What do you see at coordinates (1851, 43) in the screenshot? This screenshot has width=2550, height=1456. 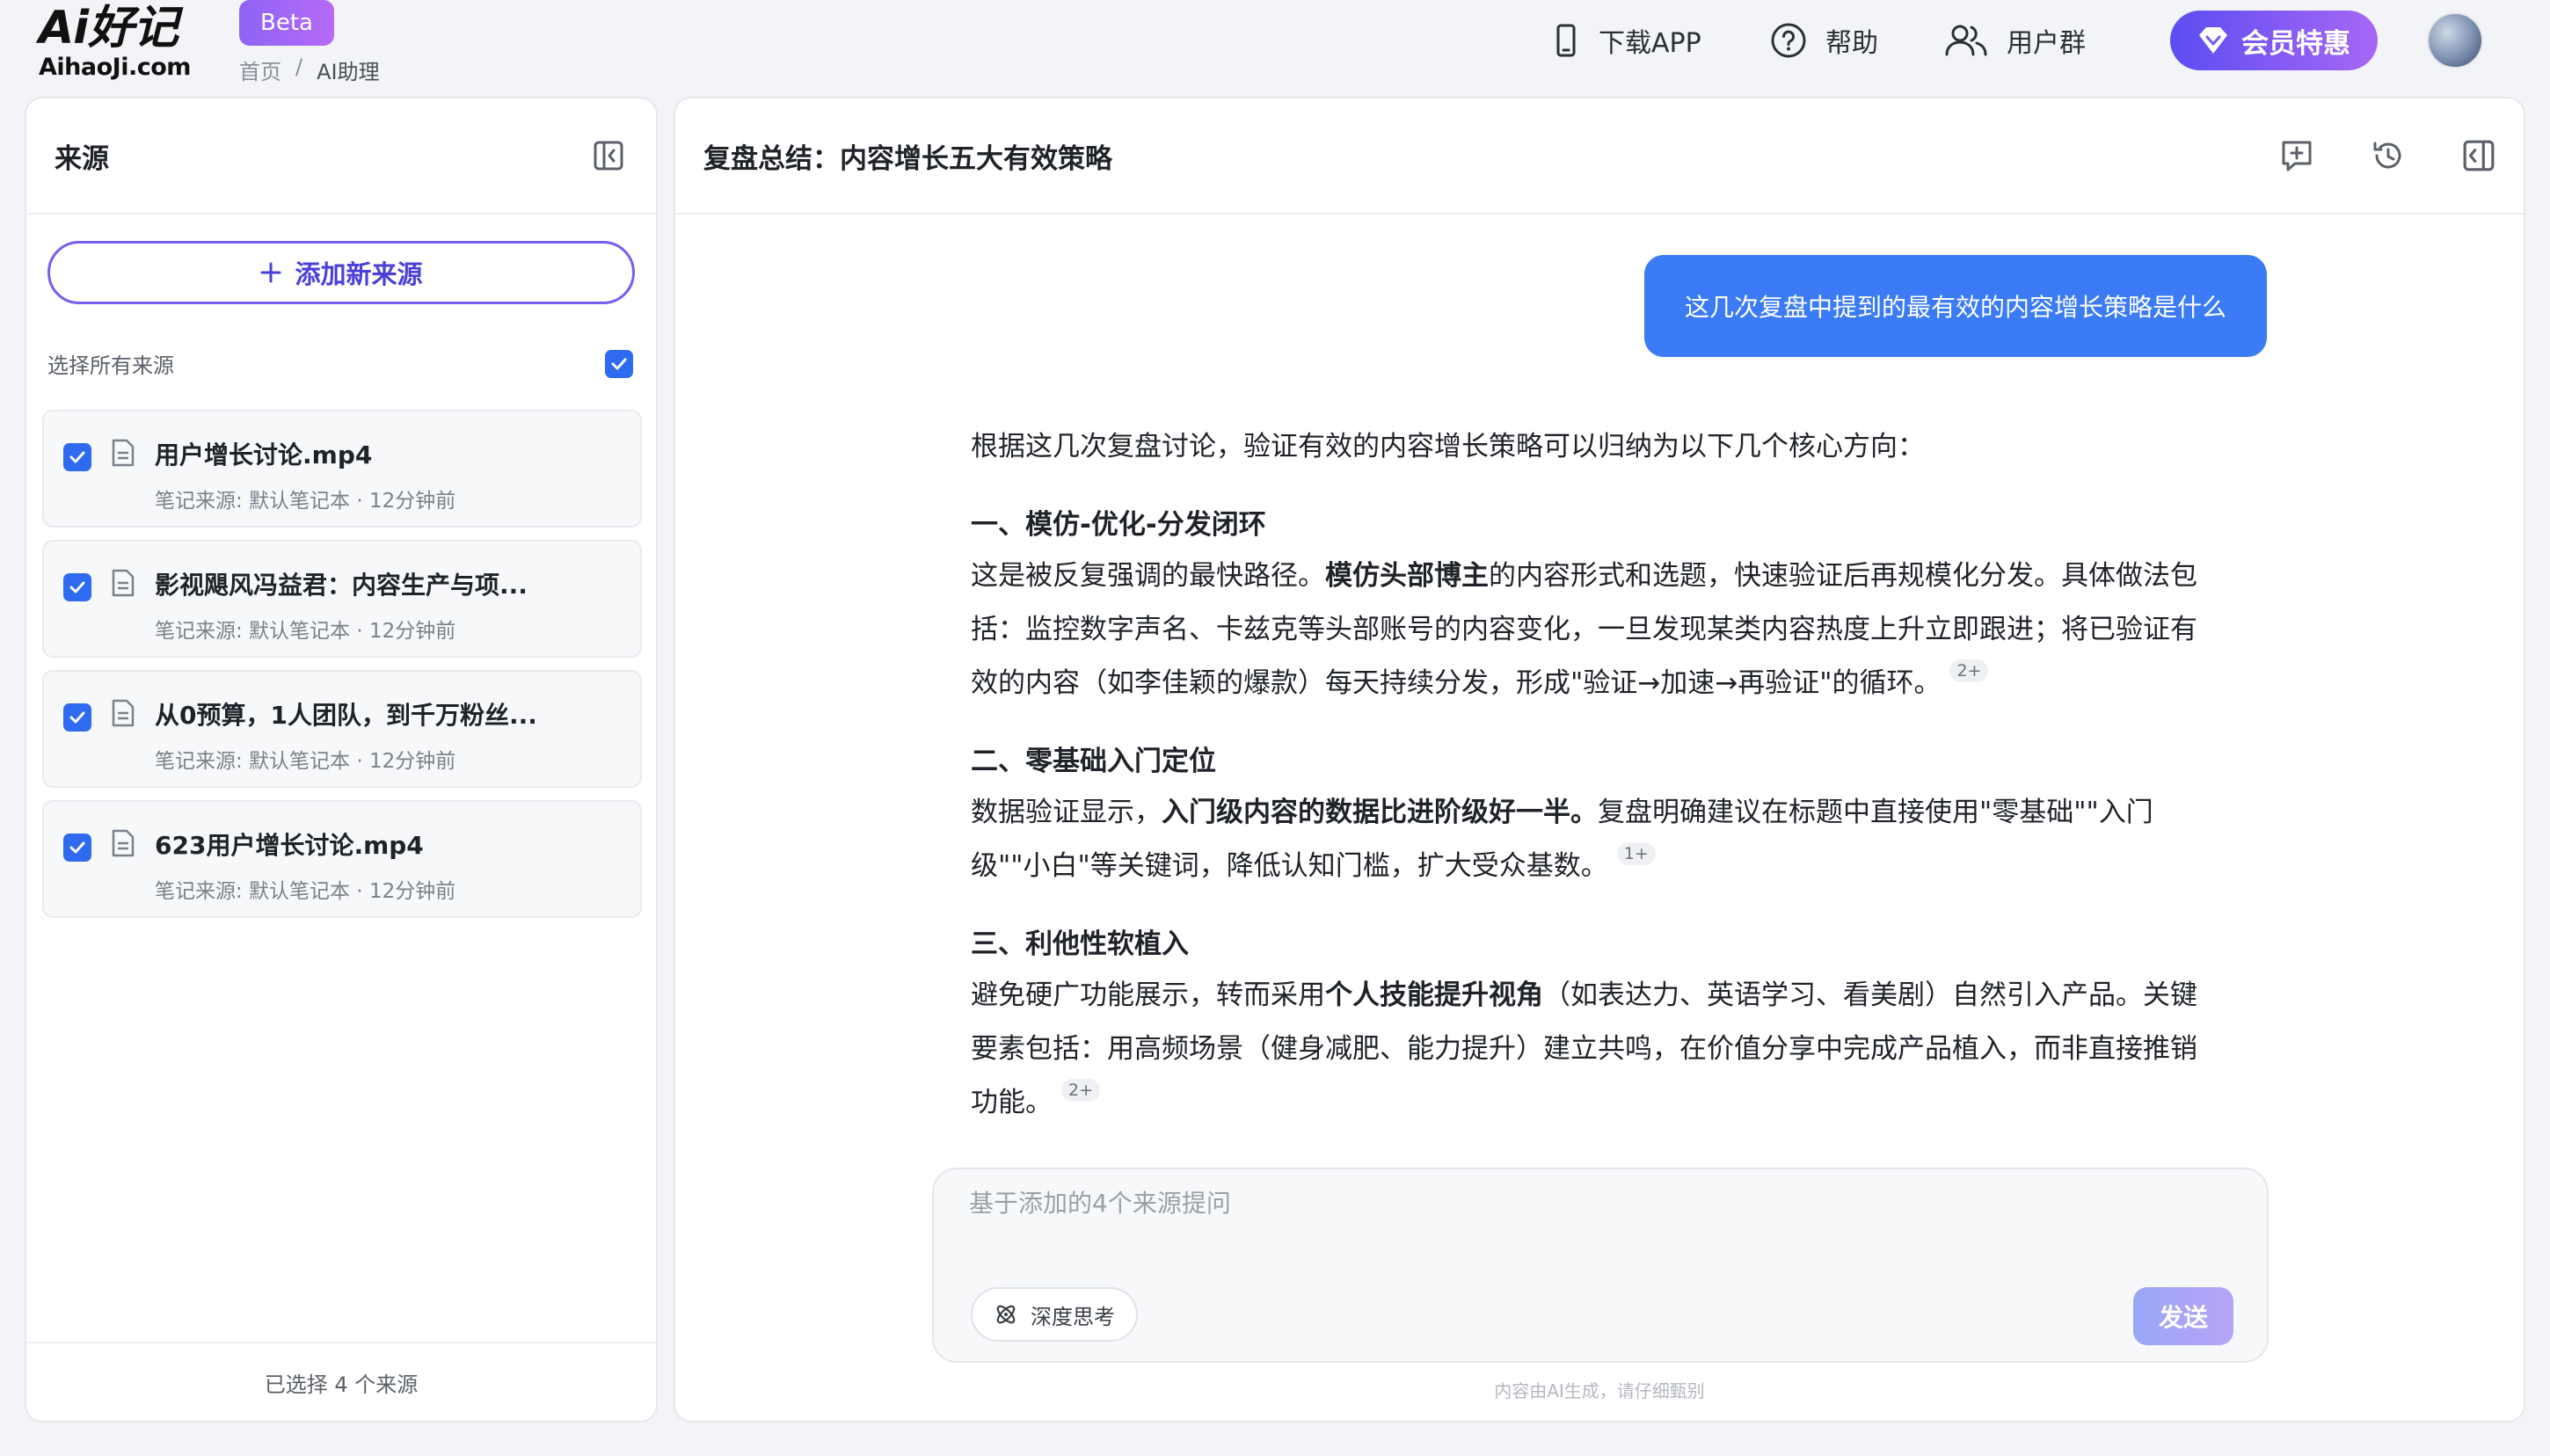 I see `help-label: 帮助` at bounding box center [1851, 43].